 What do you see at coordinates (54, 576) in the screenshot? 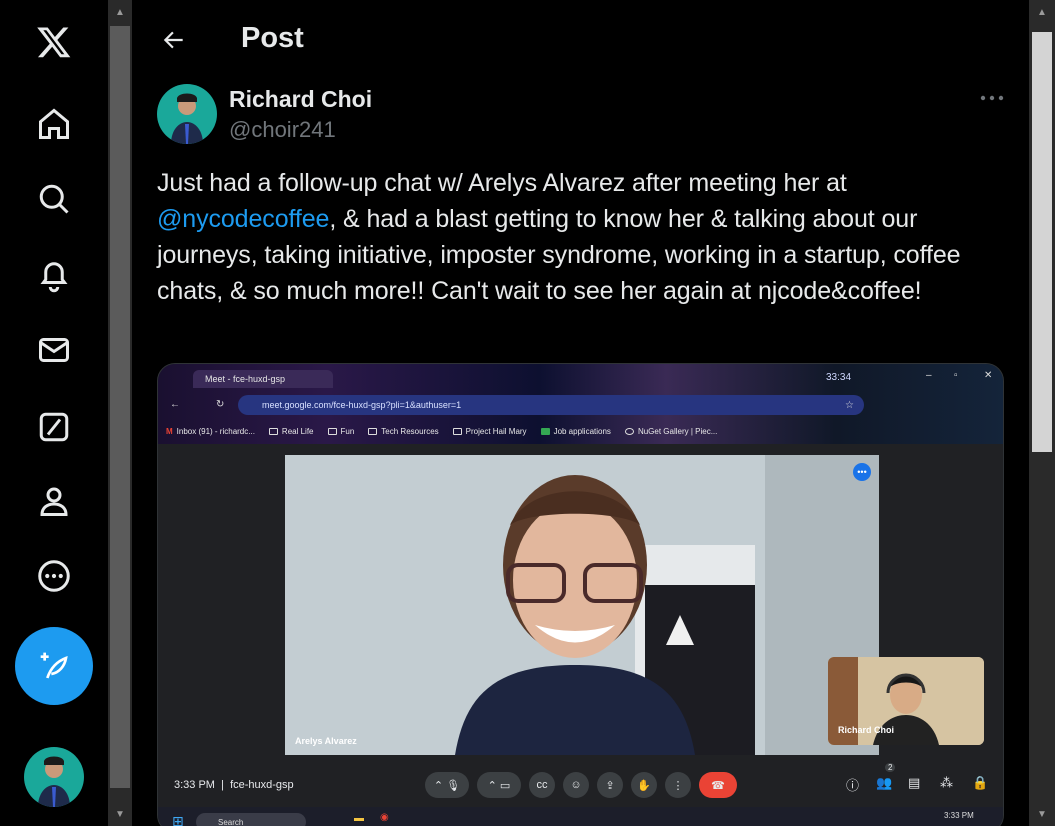
I see `more-icon` at bounding box center [54, 576].